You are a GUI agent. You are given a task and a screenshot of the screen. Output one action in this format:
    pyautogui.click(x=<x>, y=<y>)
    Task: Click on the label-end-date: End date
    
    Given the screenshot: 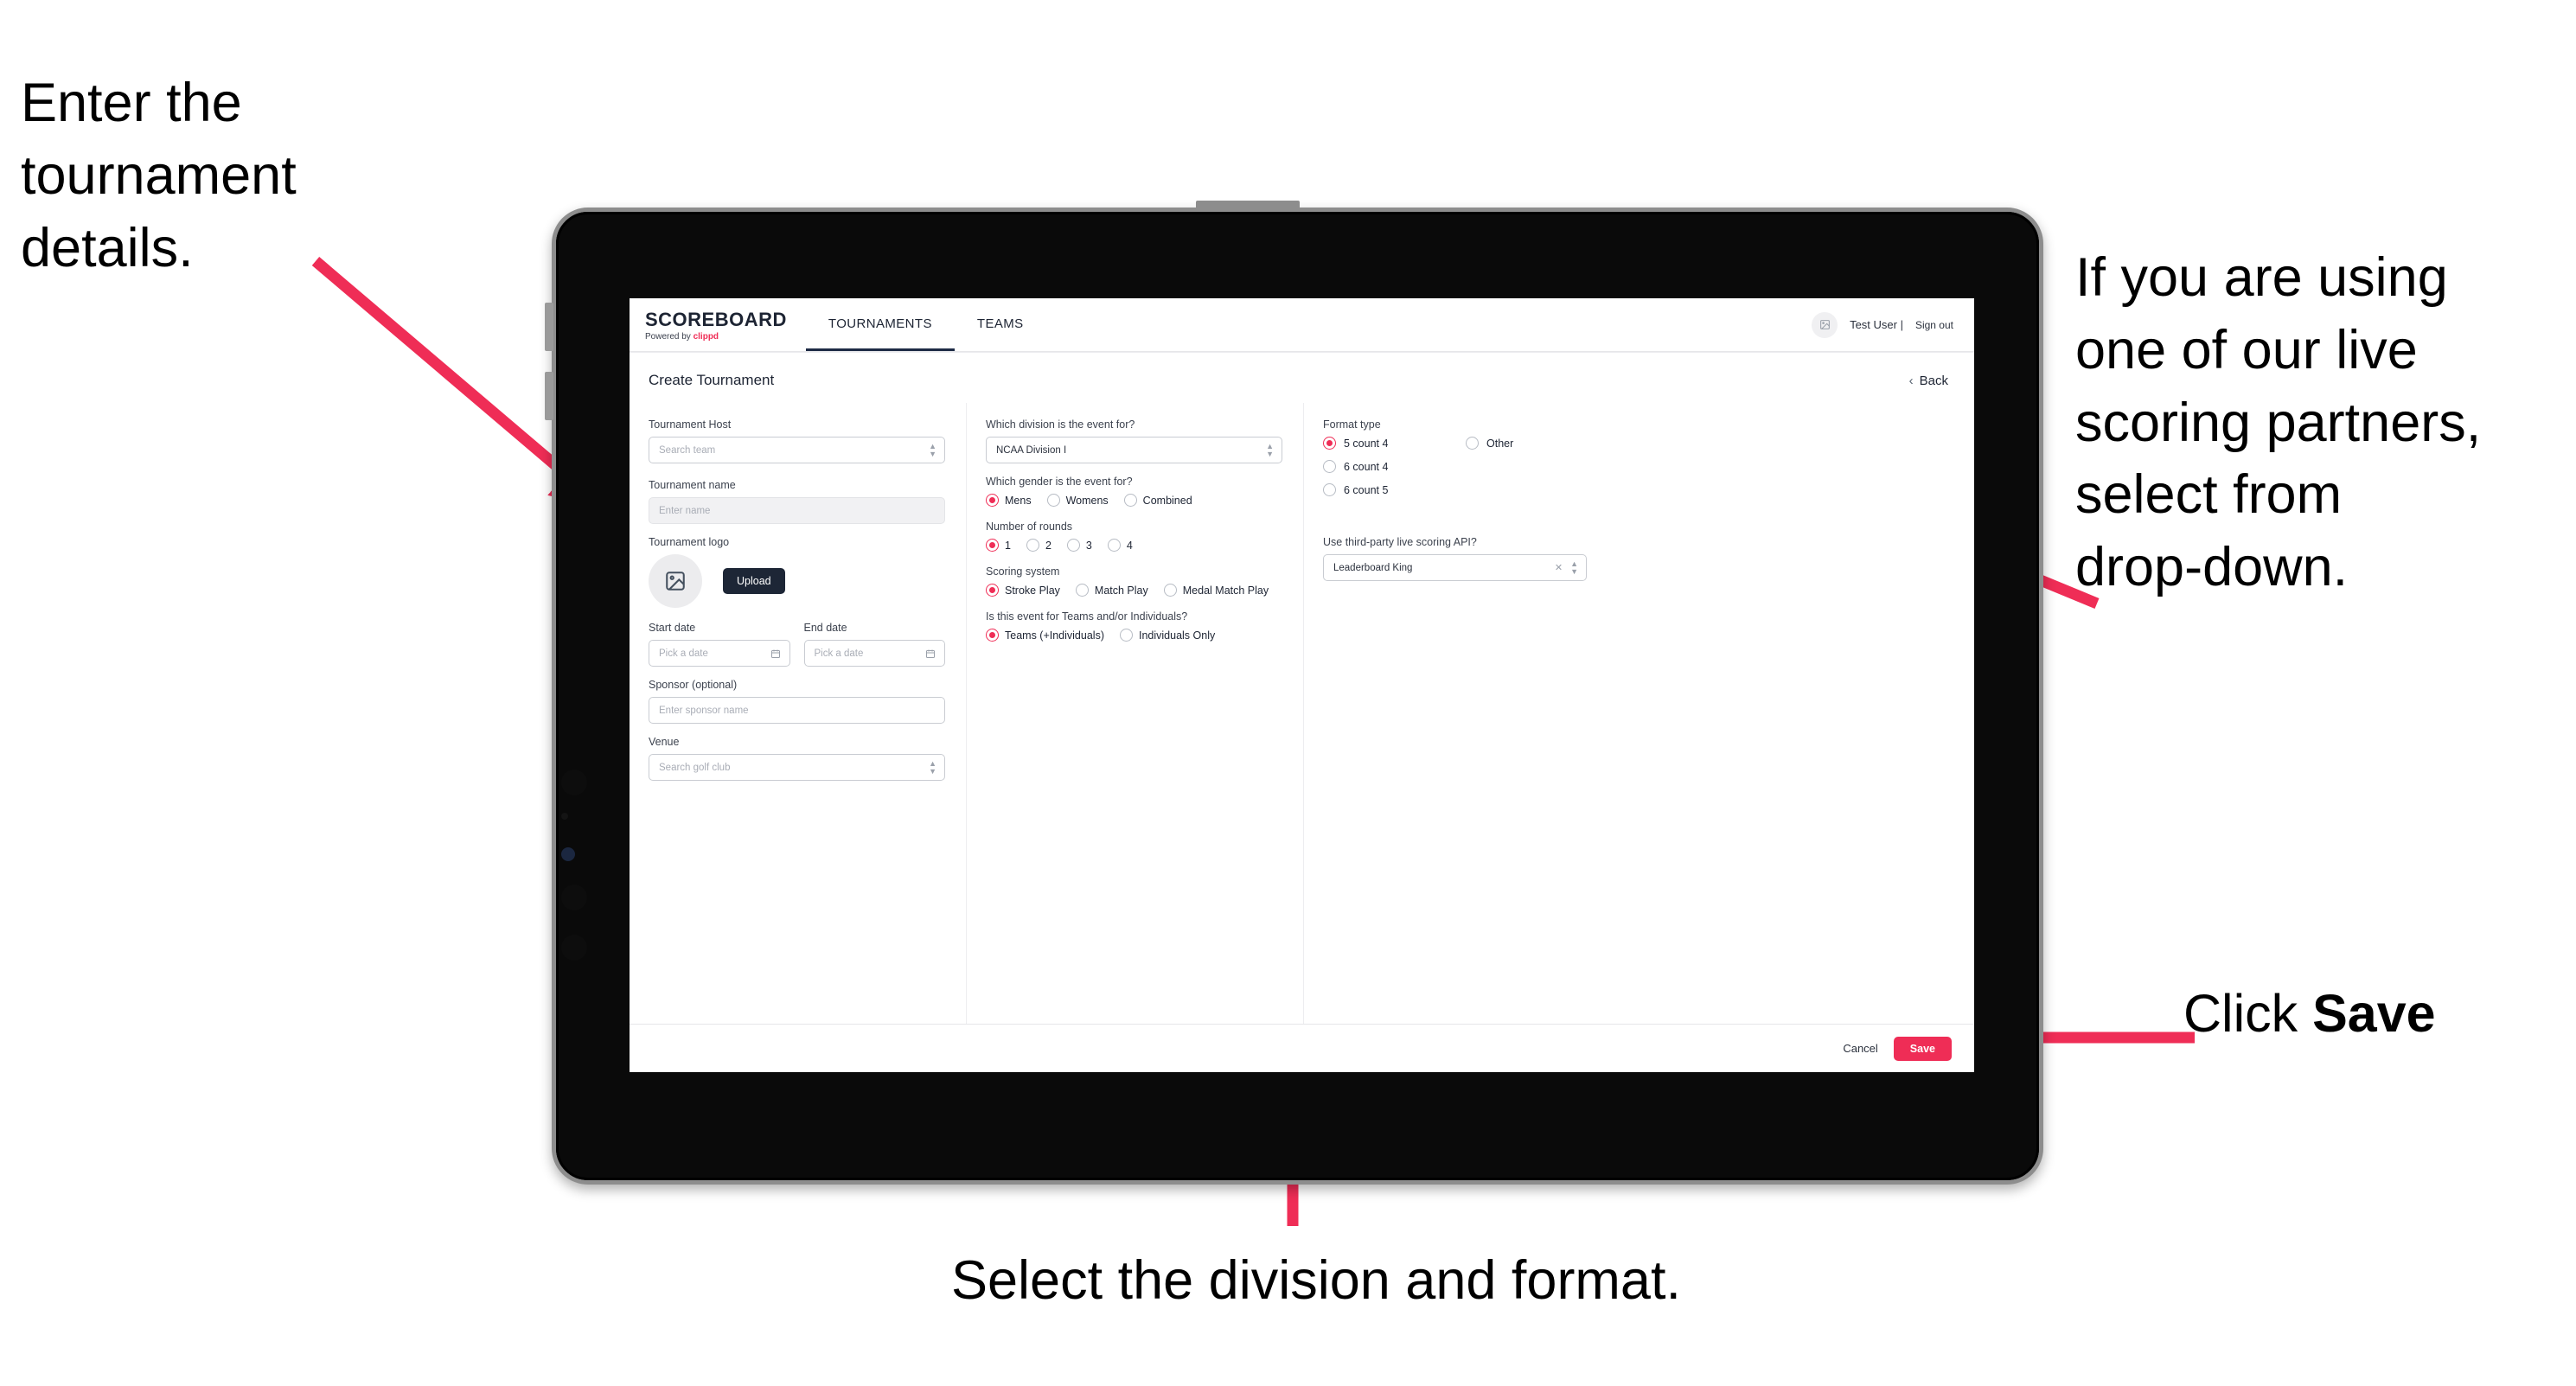 What is the action you would take?
    pyautogui.click(x=825, y=628)
    